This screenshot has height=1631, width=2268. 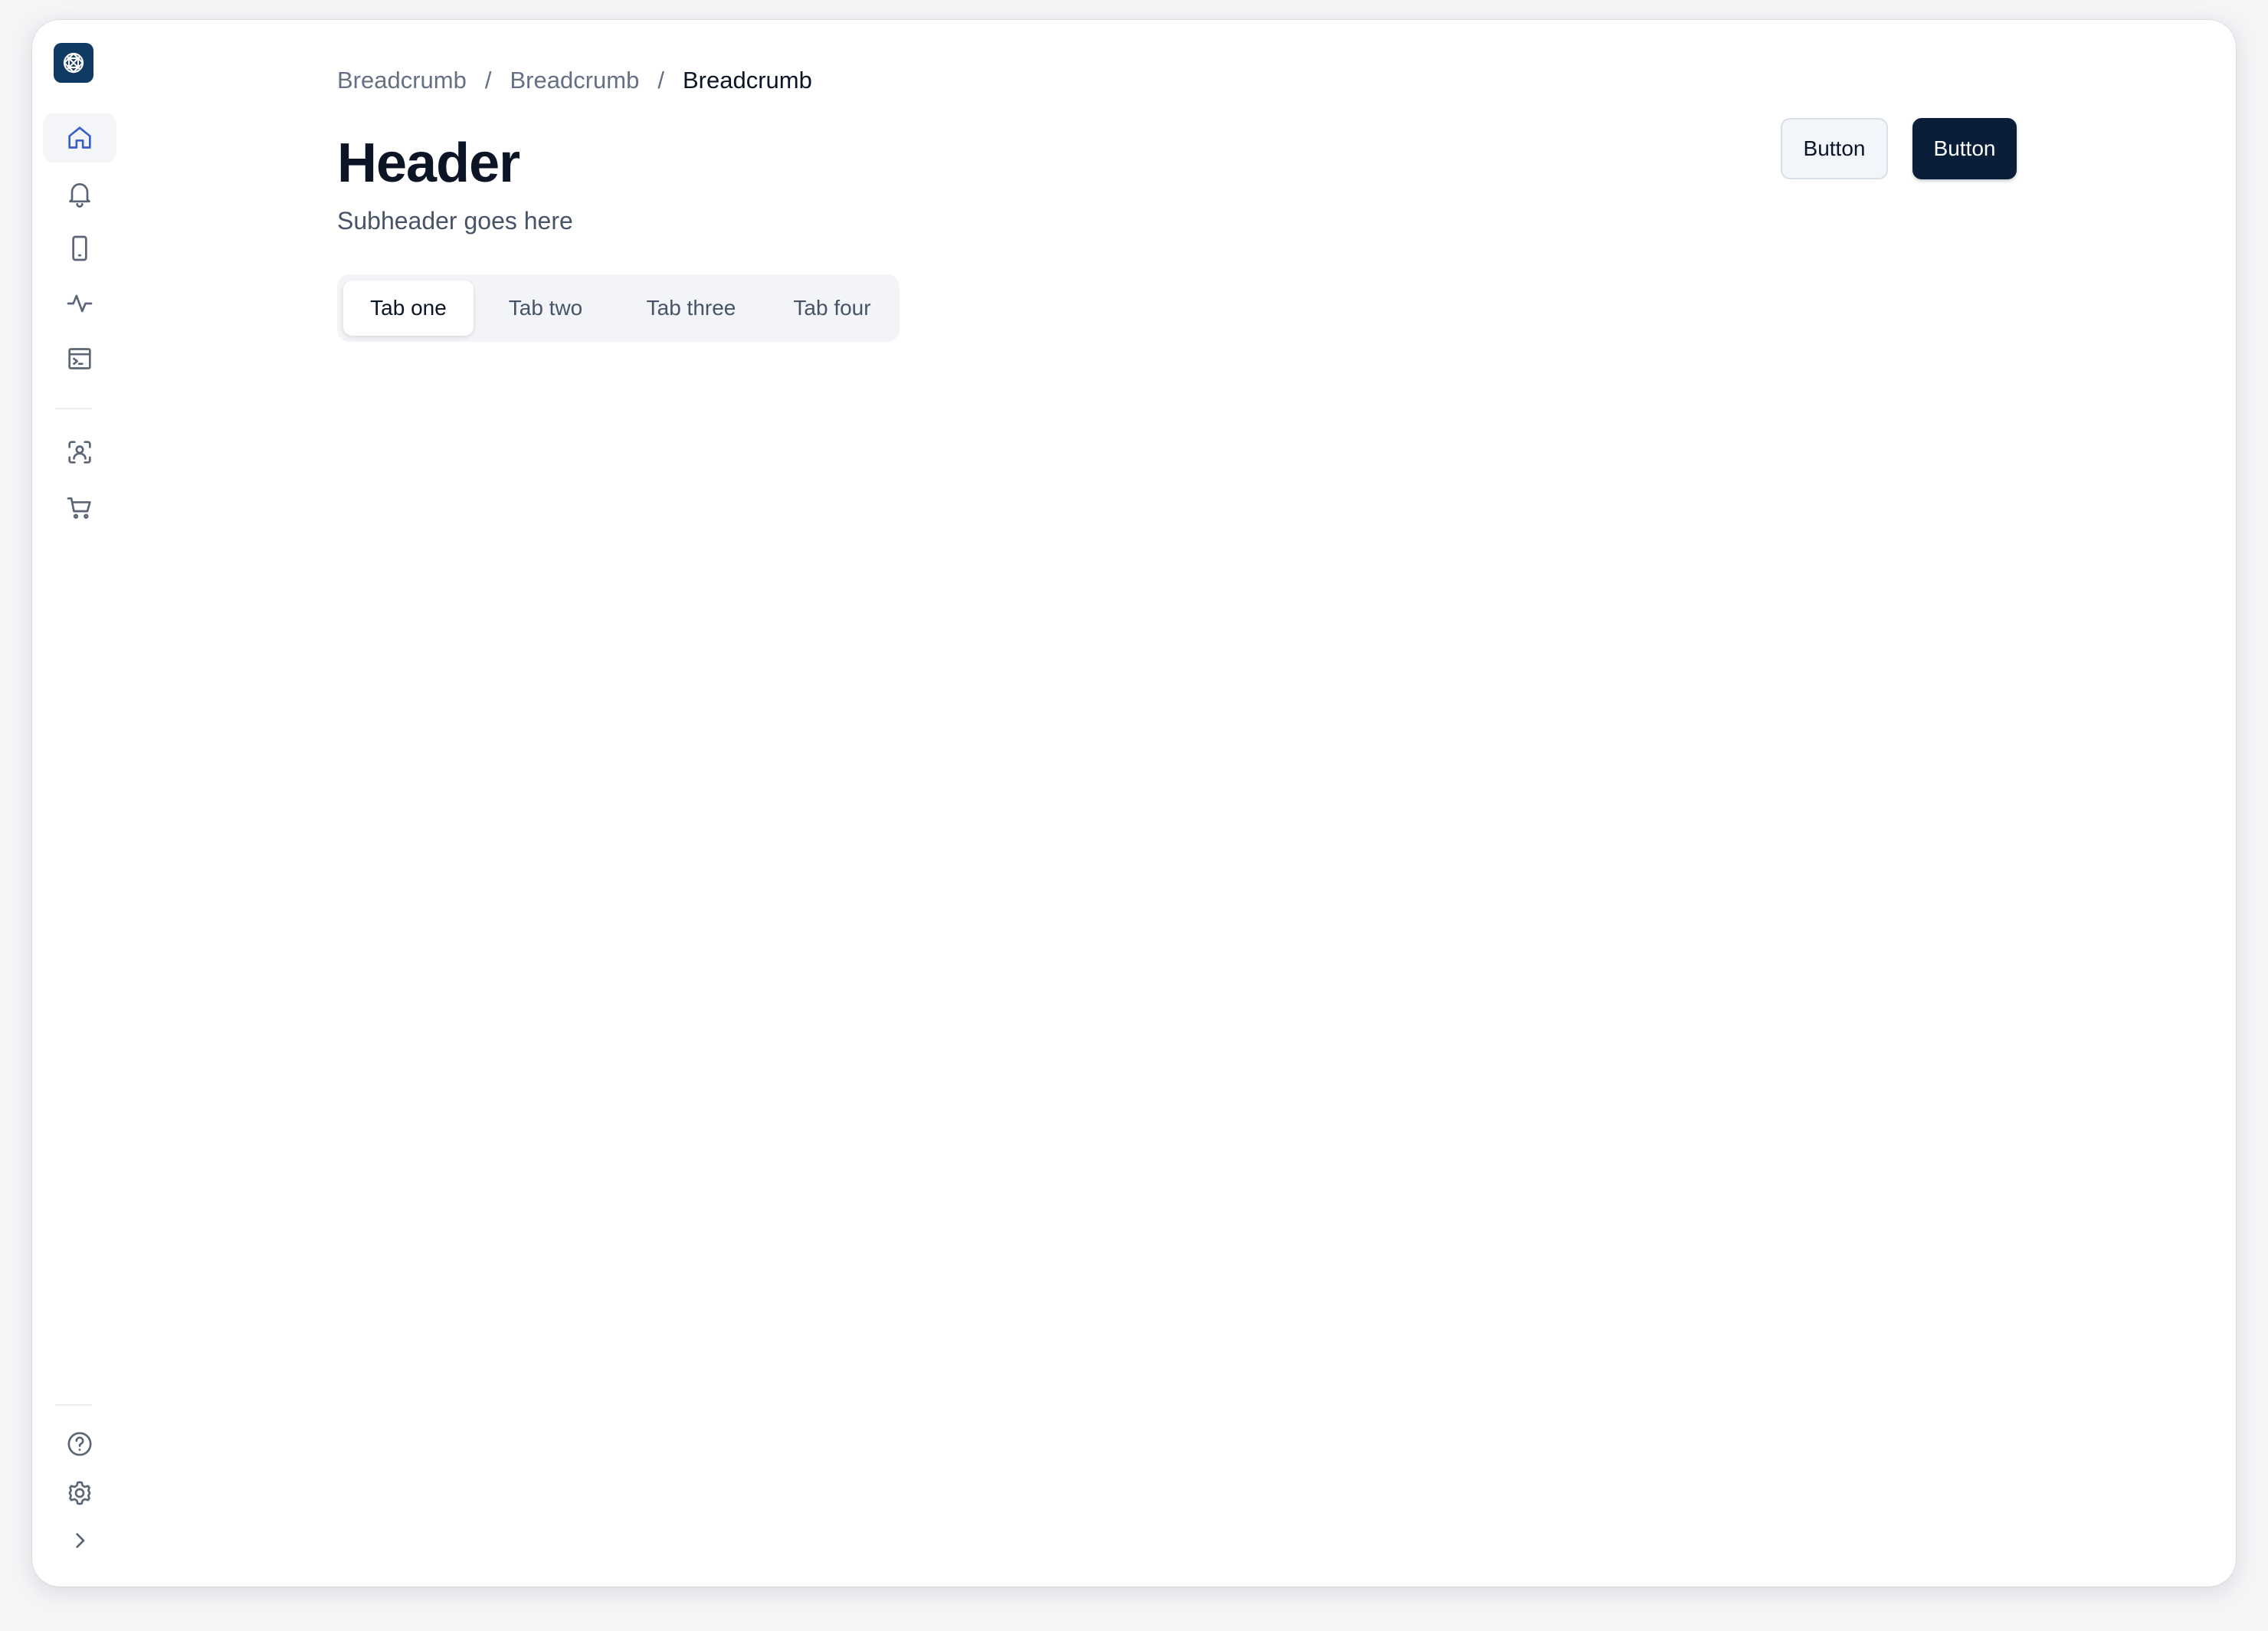 I want to click on tab-bar: Tab one Tab two Tab three Tab four, so click(x=618, y=308).